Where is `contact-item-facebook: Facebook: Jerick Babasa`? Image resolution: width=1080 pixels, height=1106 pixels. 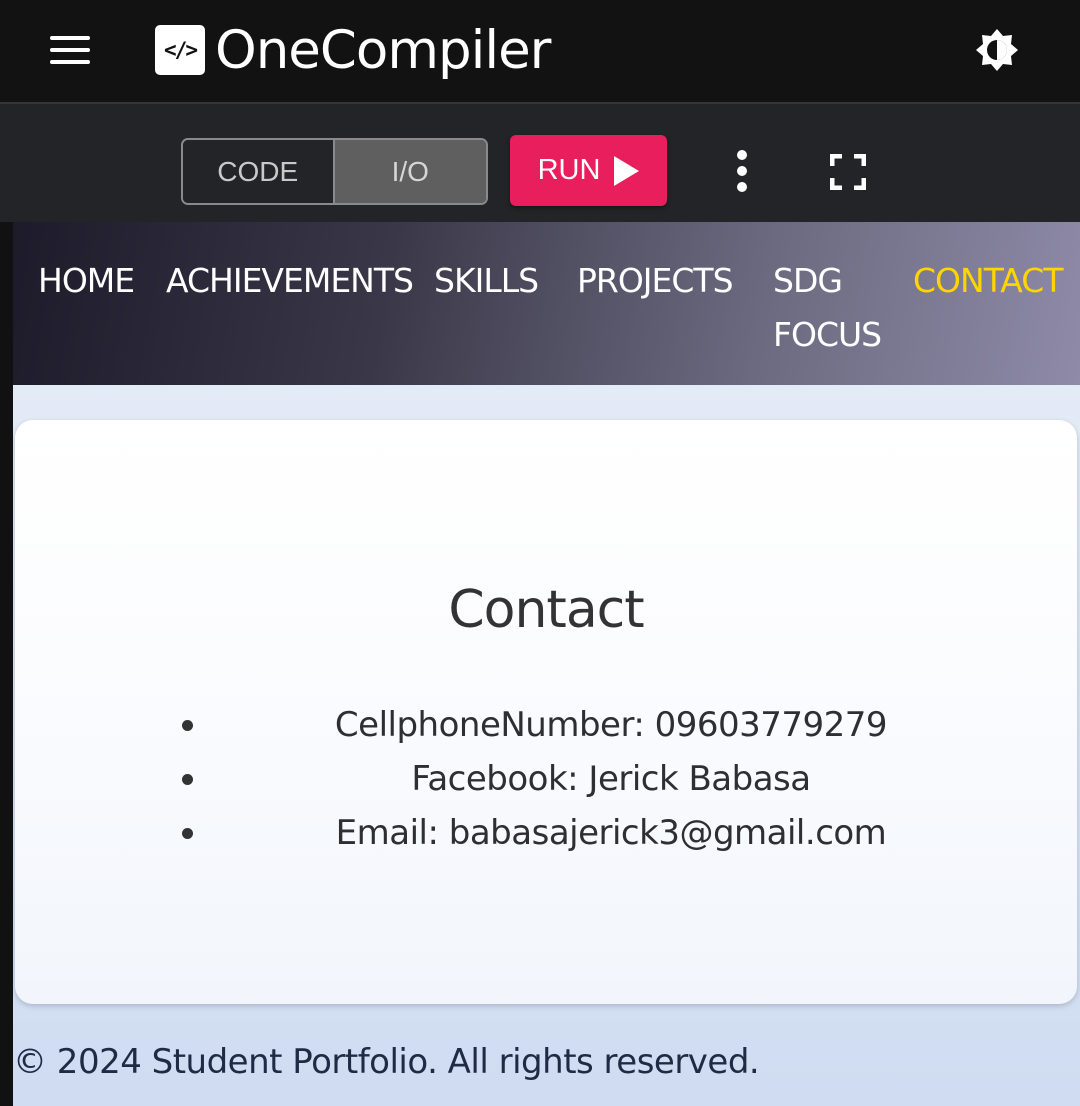 contact-item-facebook: Facebook: Jerick Babasa is located at coordinates (546, 779).